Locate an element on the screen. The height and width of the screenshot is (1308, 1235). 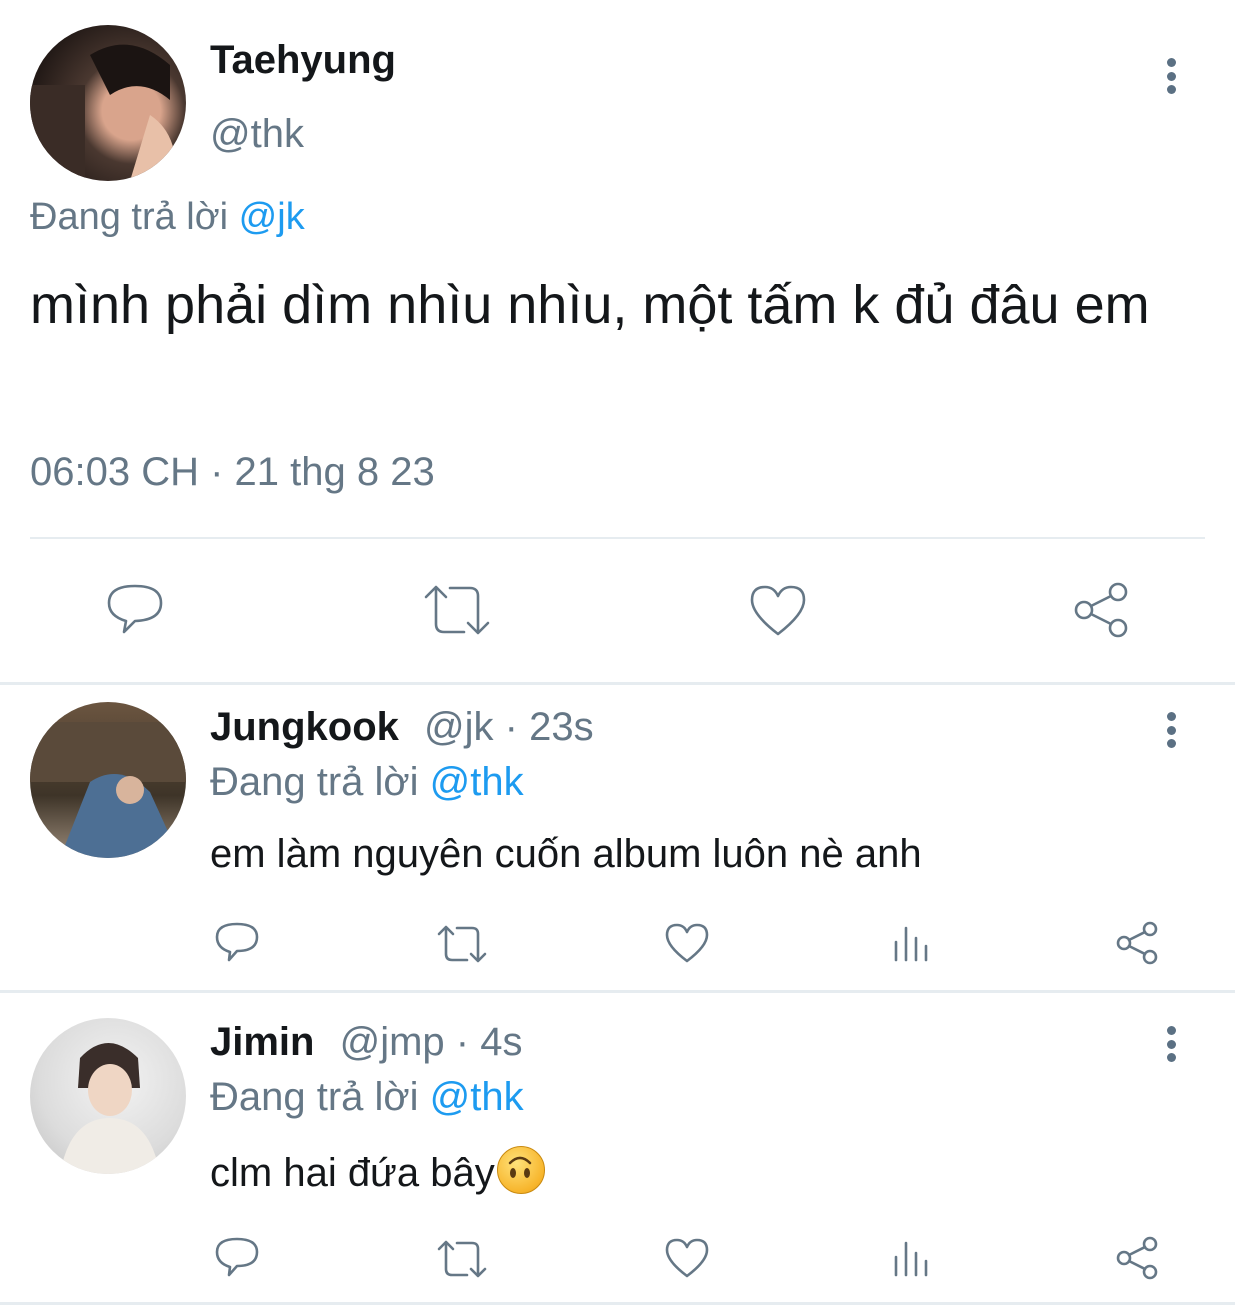
avatar-jimin is located at coordinates (108, 1096).